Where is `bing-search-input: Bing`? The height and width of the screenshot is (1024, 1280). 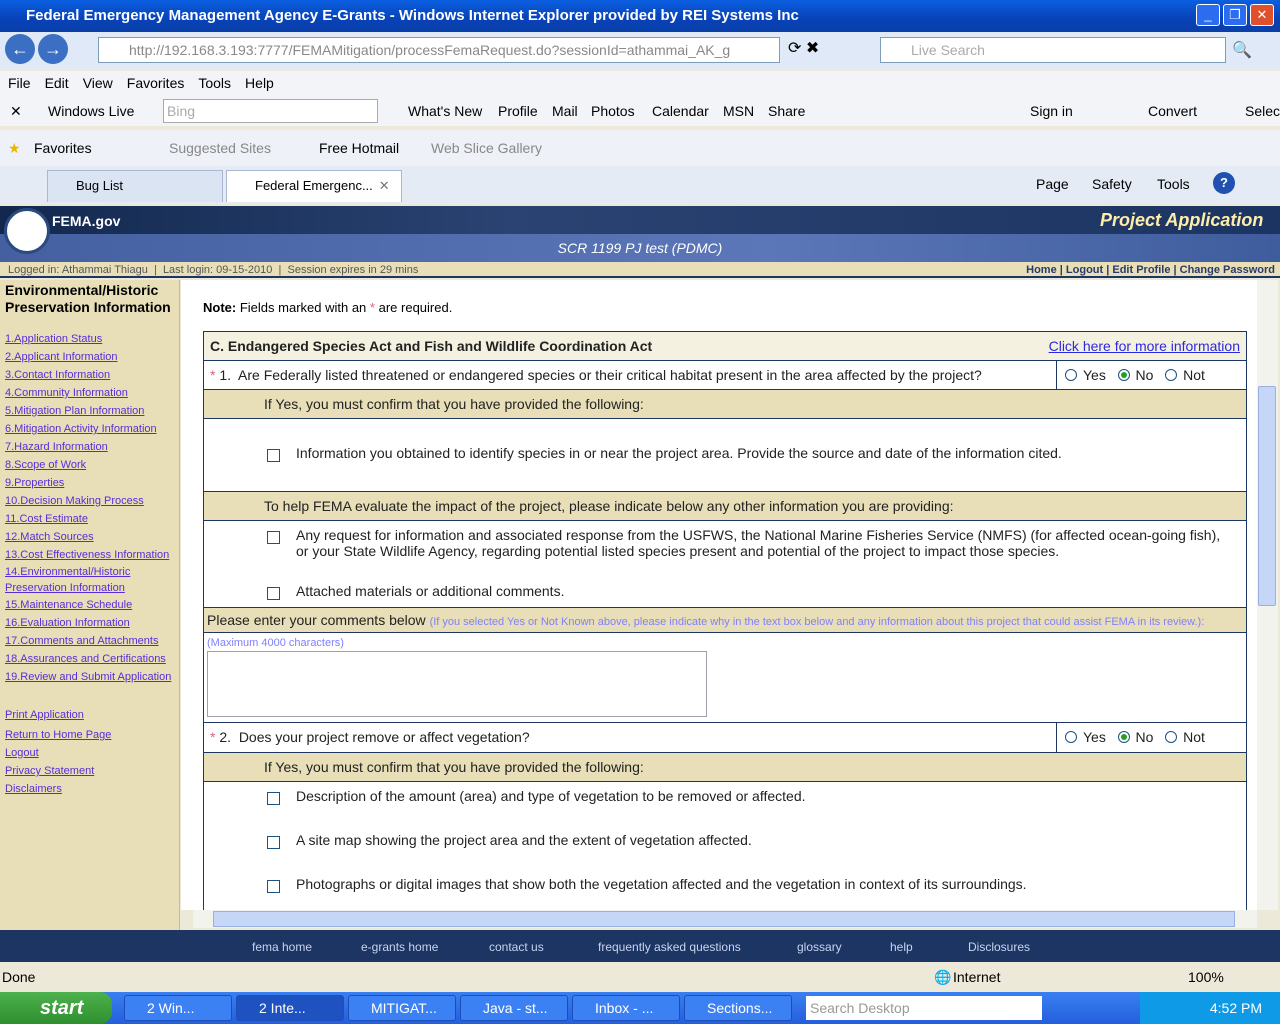
bing-search-input: Bing is located at coordinates (270, 111).